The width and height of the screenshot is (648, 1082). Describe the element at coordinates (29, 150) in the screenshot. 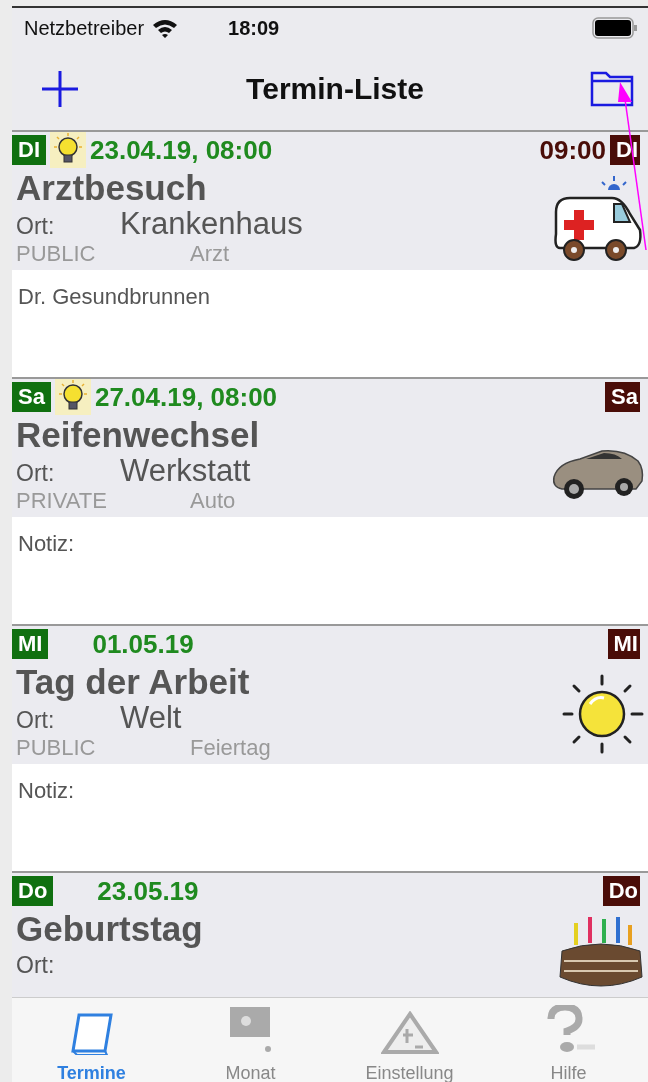

I see `weekday-badge: DI` at that location.